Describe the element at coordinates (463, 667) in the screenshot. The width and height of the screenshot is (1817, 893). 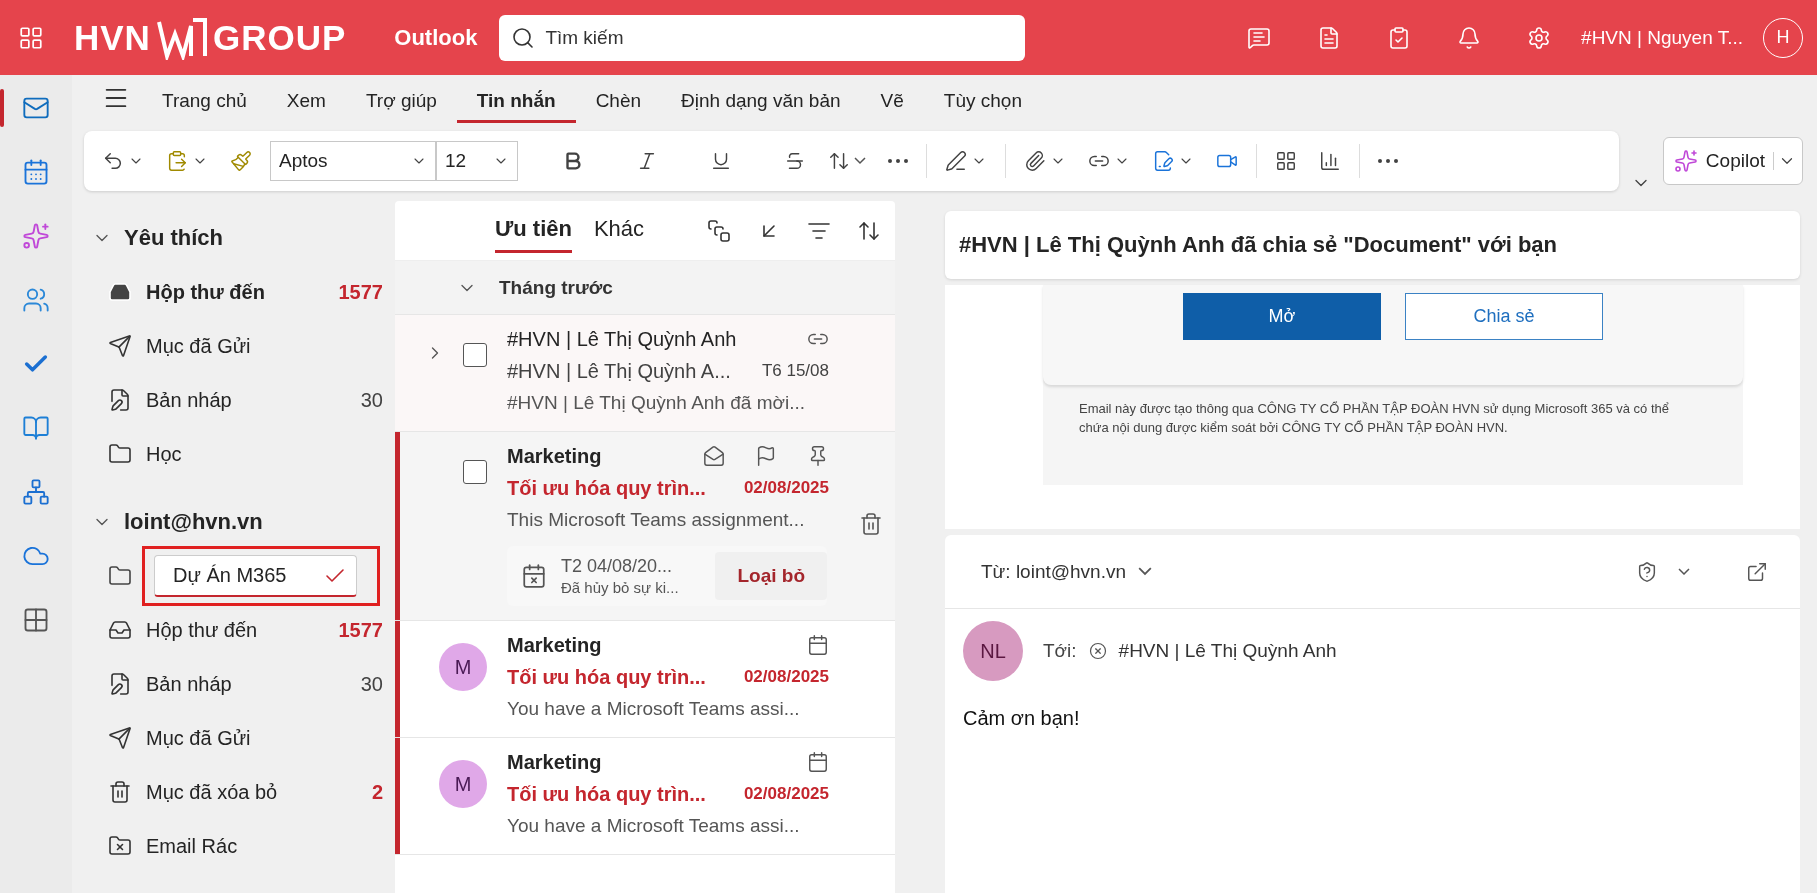
I see `sender-avatar: M` at that location.